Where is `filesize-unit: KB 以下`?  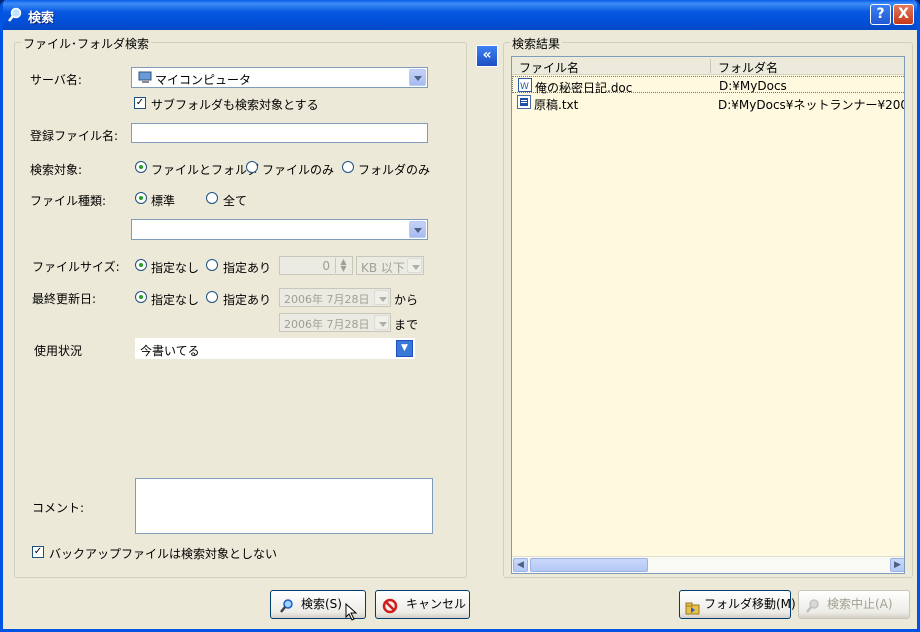
filesize-unit: KB 以下 is located at coordinates (383, 268).